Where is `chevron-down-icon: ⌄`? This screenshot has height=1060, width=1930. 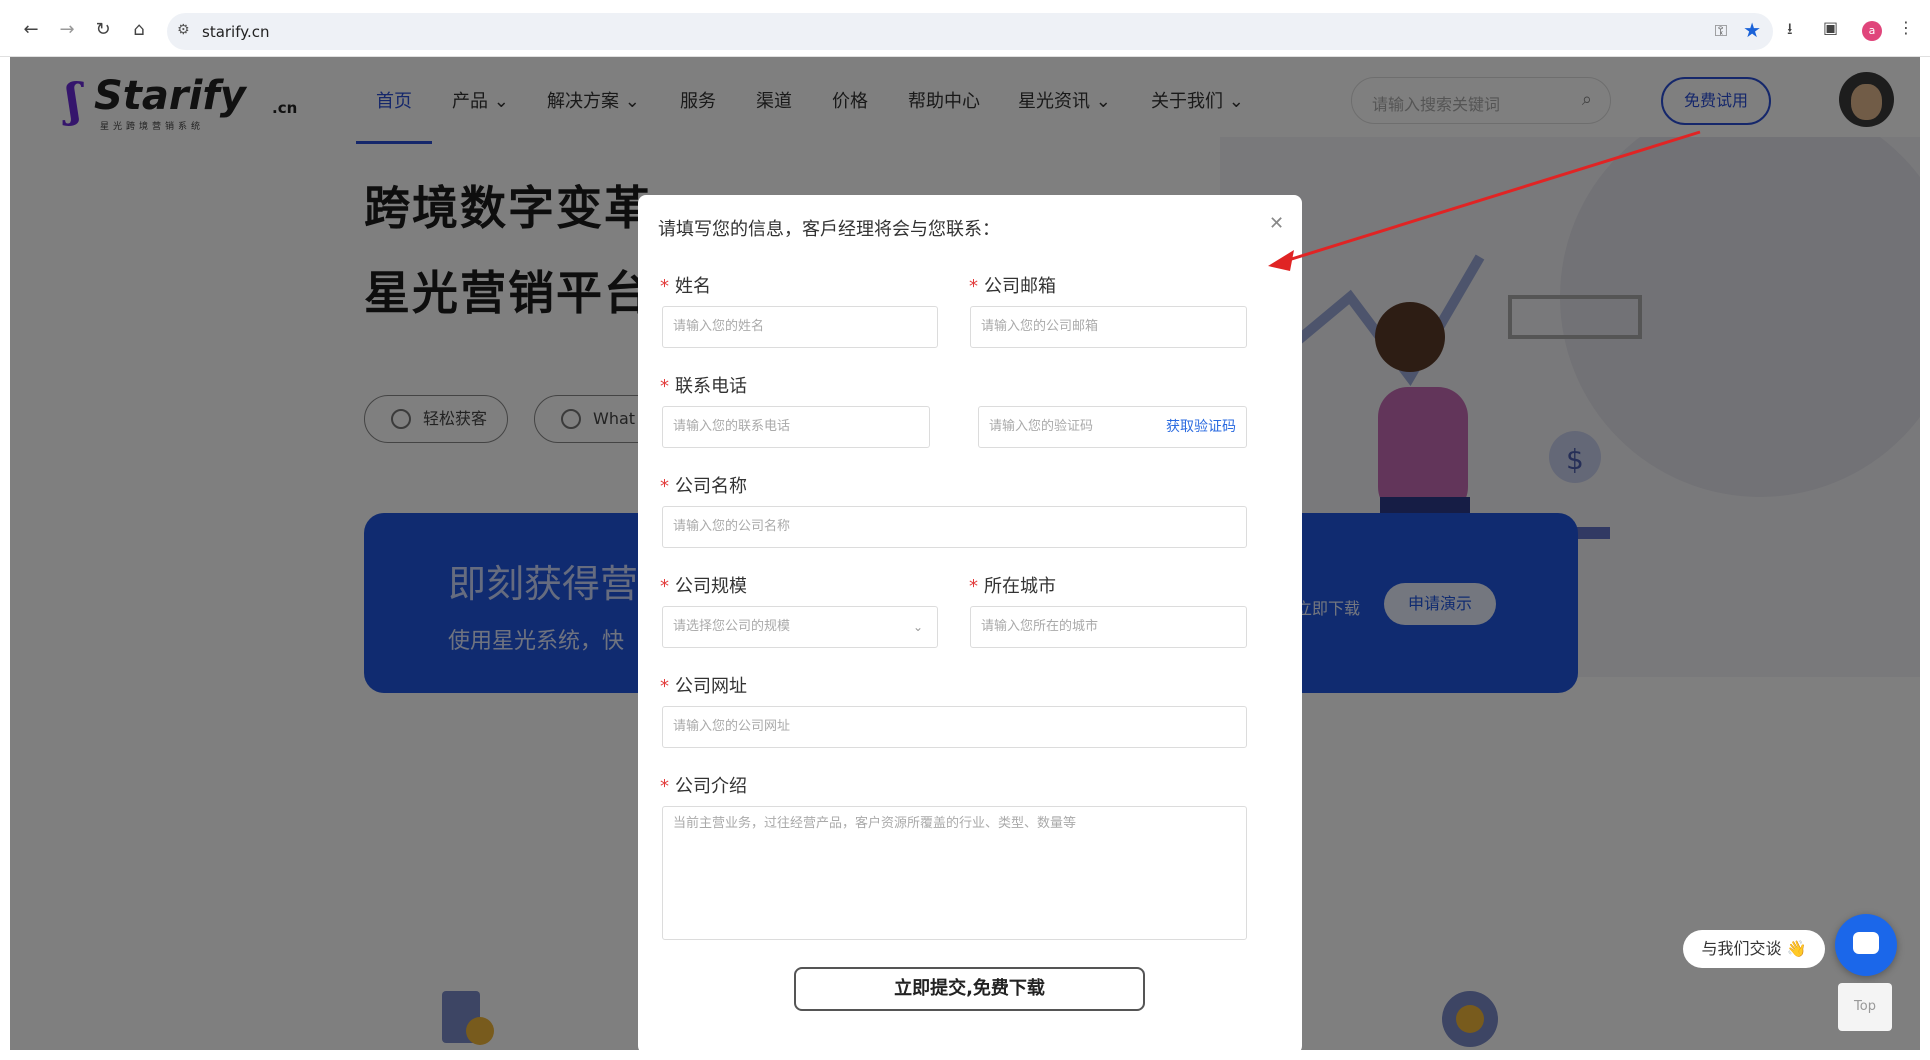
chevron-down-icon: ⌄ is located at coordinates (917, 627).